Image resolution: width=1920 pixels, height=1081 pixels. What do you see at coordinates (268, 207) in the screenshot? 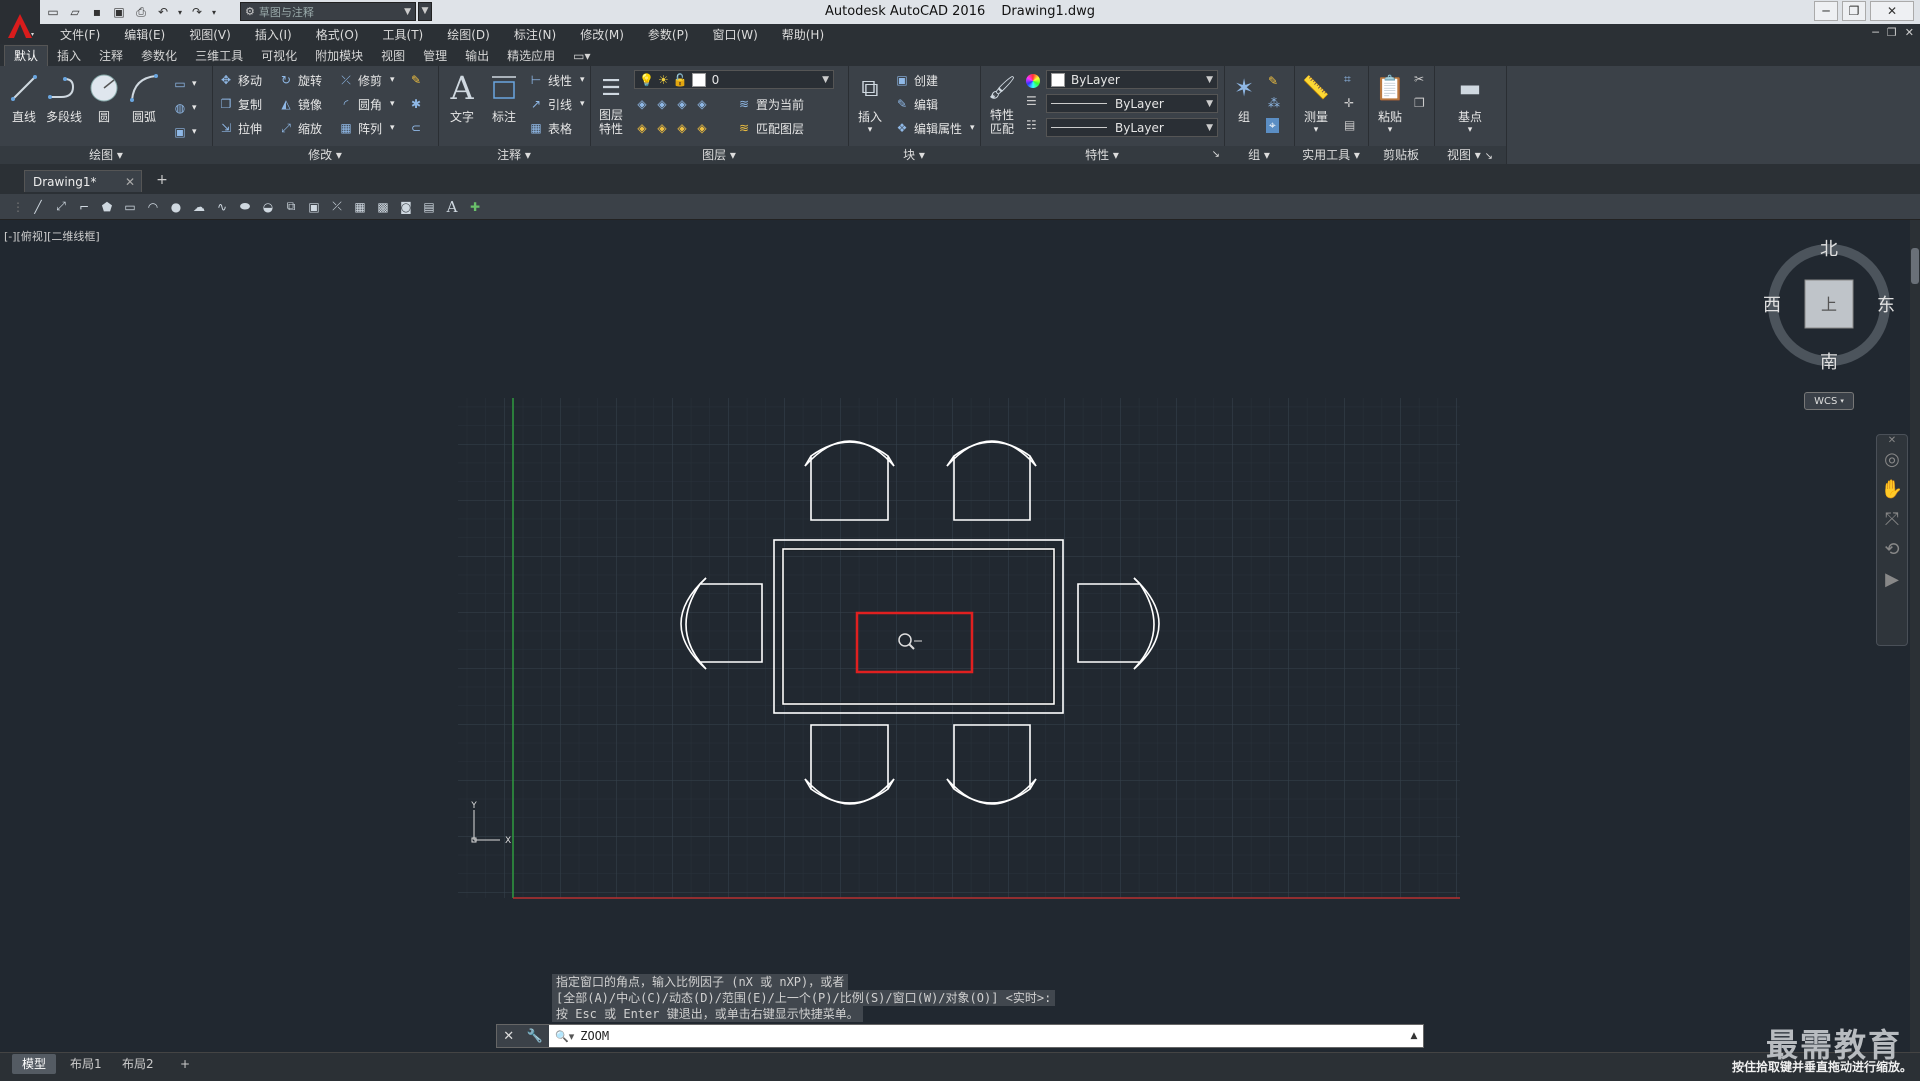
I see `ellipse-arc-icon: ◒` at bounding box center [268, 207].